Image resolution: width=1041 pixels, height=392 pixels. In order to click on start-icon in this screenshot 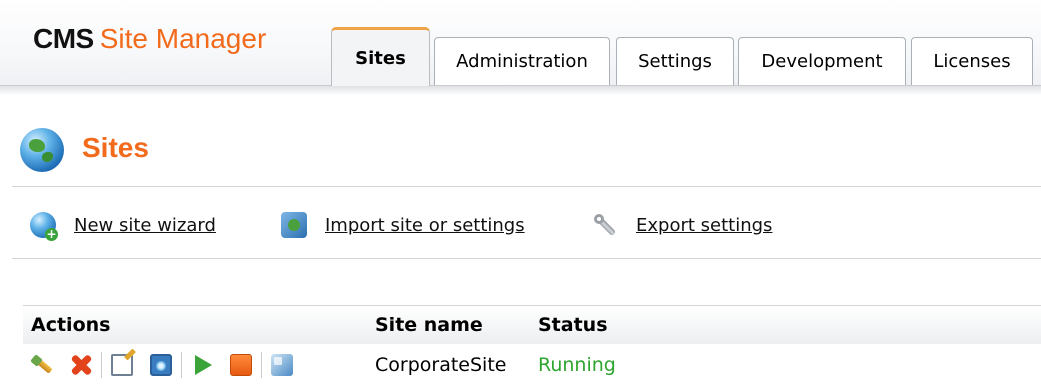, I will do `click(202, 365)`.